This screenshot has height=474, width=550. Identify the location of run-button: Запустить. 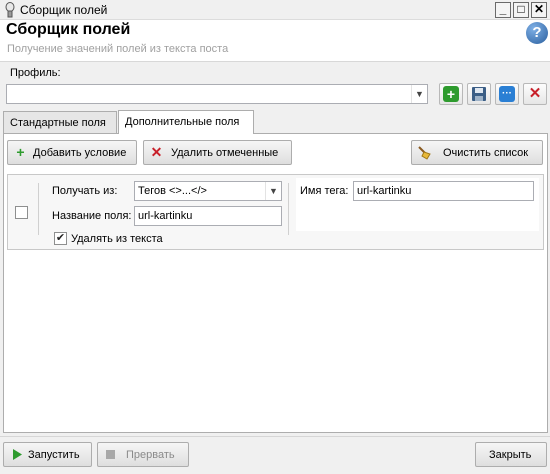
(47, 454).